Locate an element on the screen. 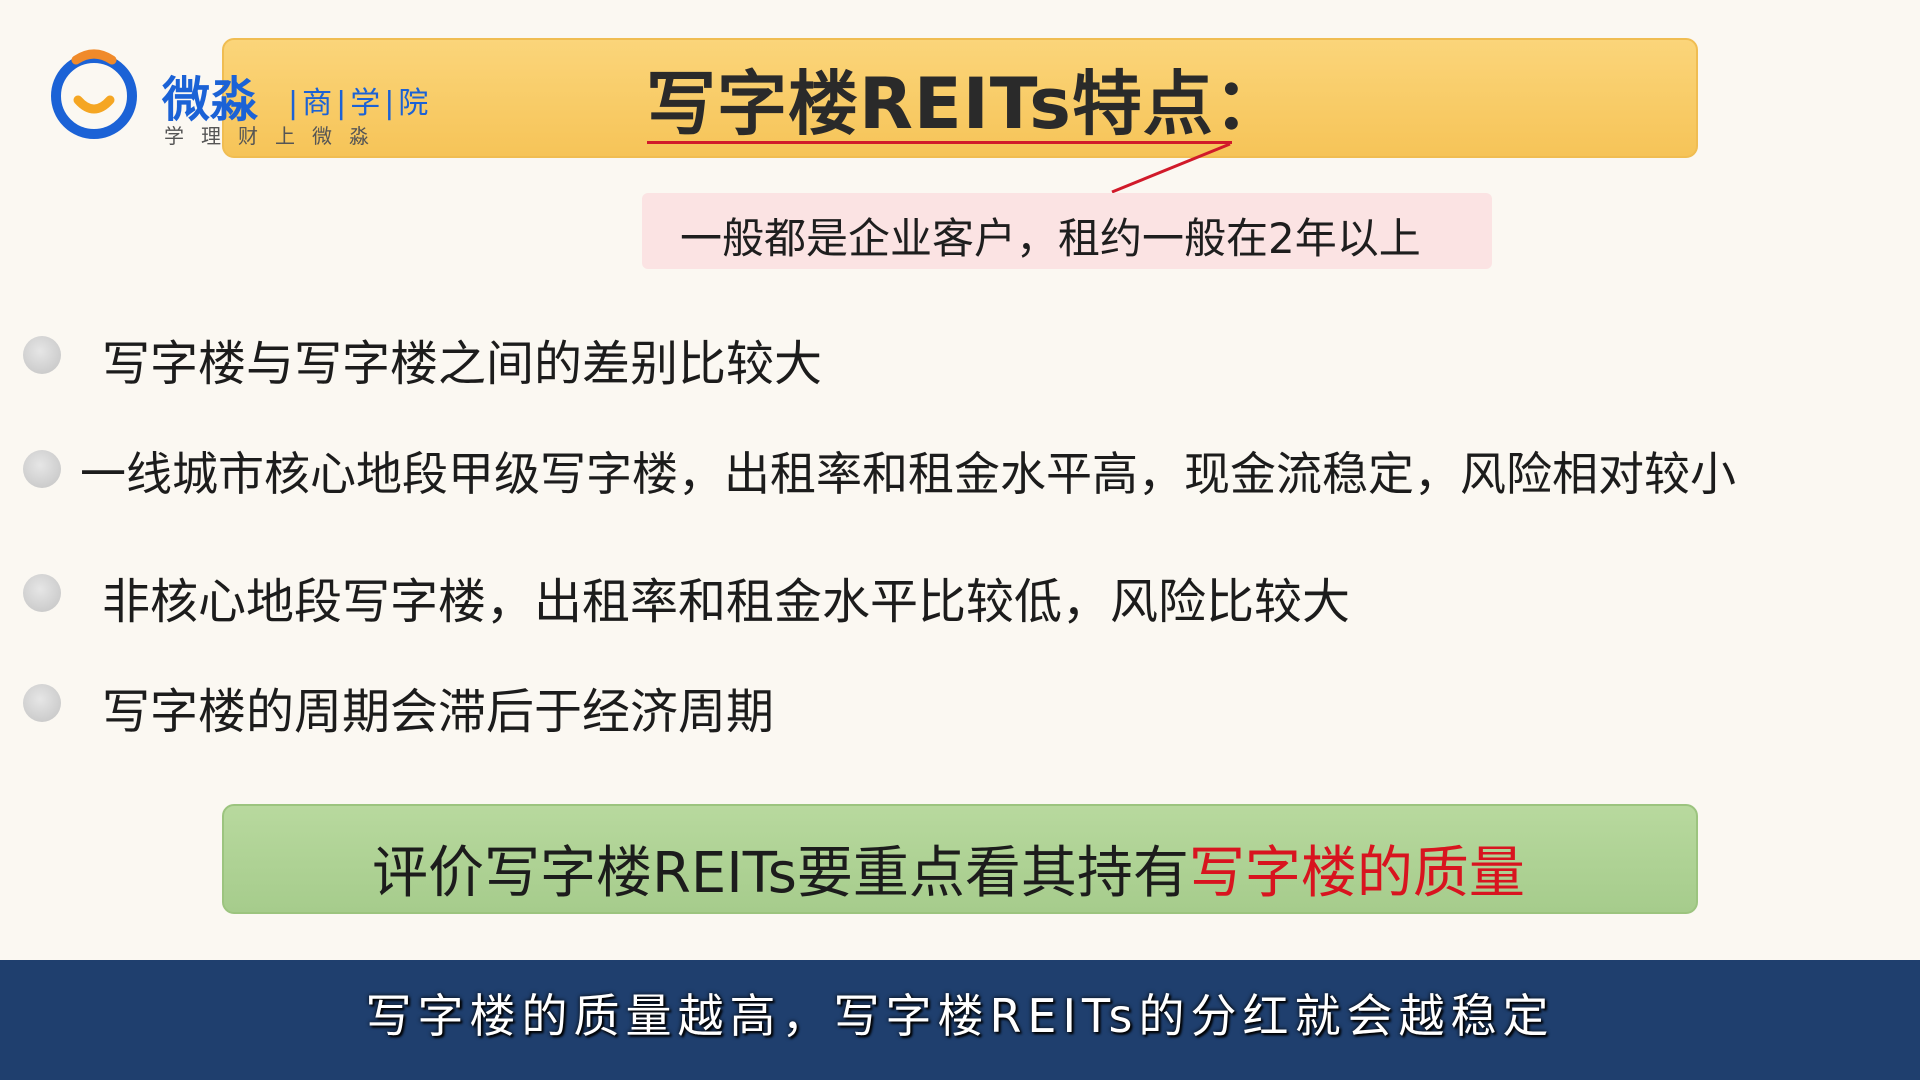 This screenshot has height=1080, width=1920. bullet-item: 写字楼与写字楼之间的差别比较大 is located at coordinates (462, 364).